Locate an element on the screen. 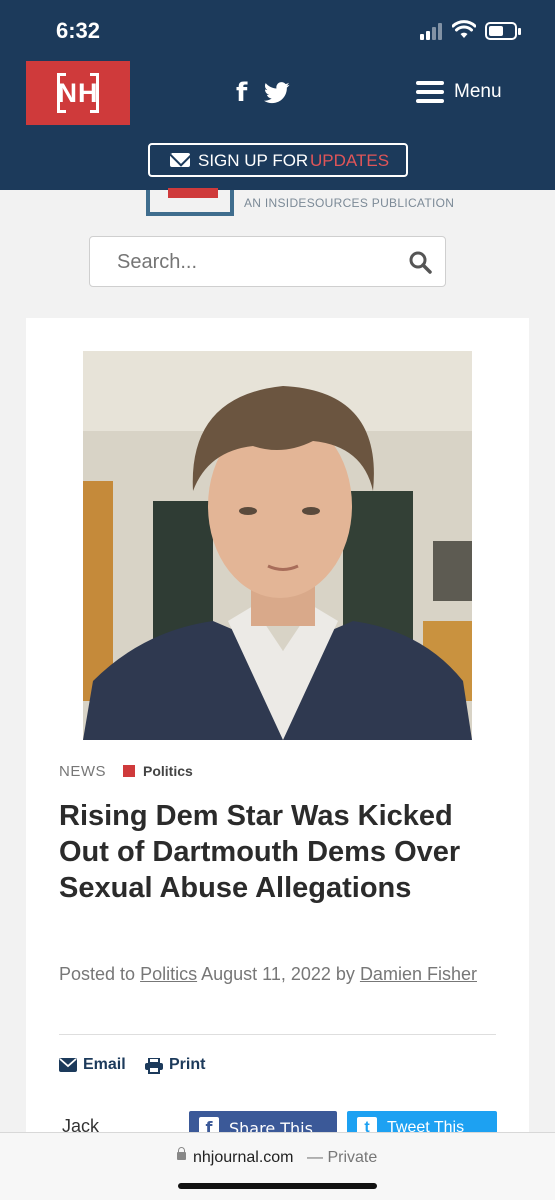 The height and width of the screenshot is (1200, 555). site-logo-partial is located at coordinates (190, 202).